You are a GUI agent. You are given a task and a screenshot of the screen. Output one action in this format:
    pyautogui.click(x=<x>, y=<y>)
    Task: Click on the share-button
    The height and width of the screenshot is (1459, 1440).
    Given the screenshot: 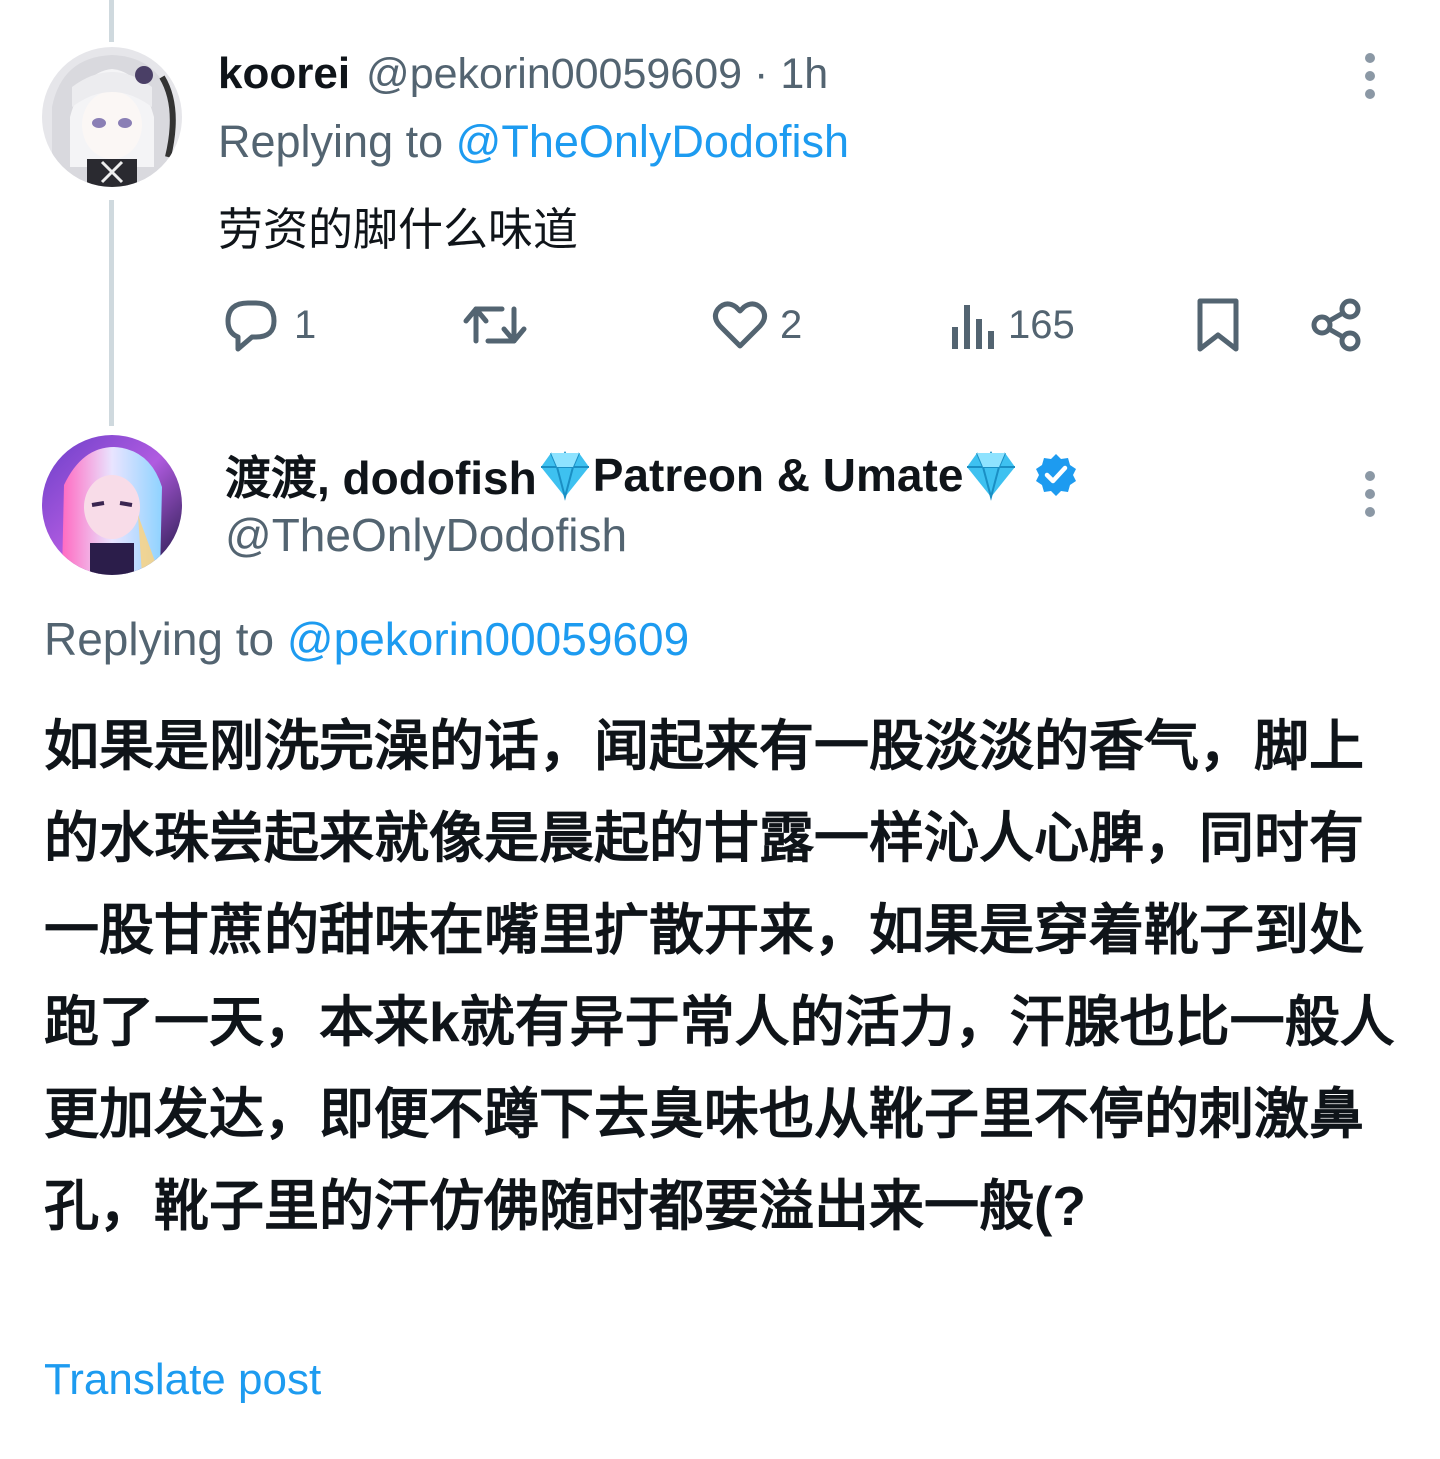 What is the action you would take?
    pyautogui.click(x=1336, y=325)
    